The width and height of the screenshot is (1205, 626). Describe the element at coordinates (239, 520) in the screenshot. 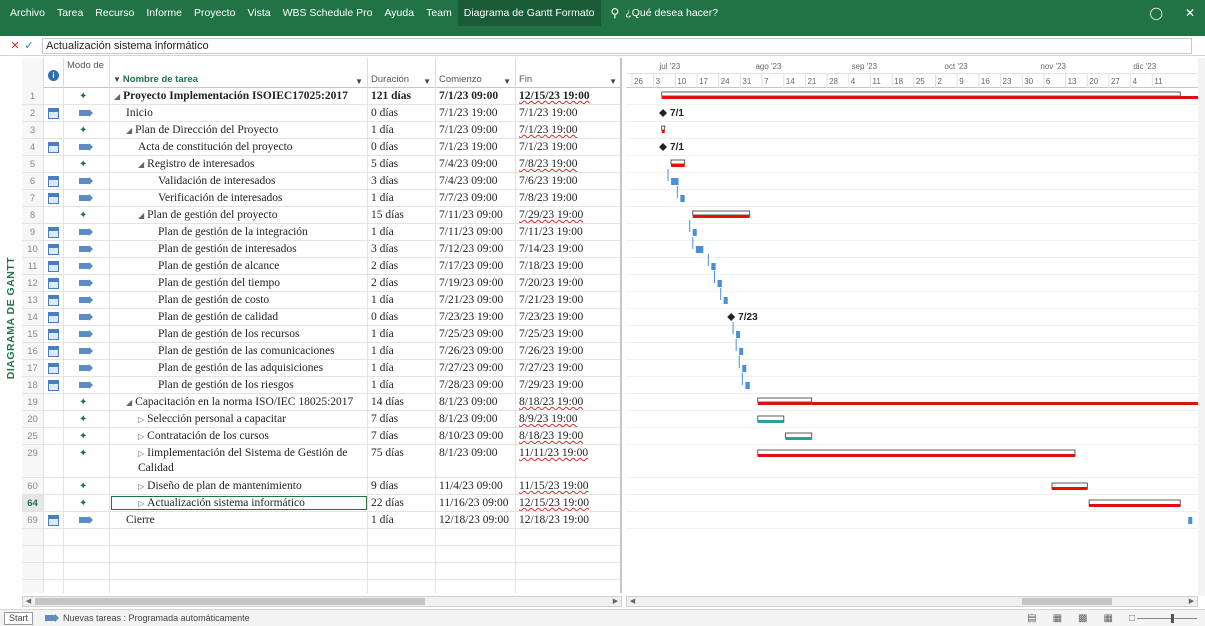

I see `task-name-cell: Cierre` at that location.